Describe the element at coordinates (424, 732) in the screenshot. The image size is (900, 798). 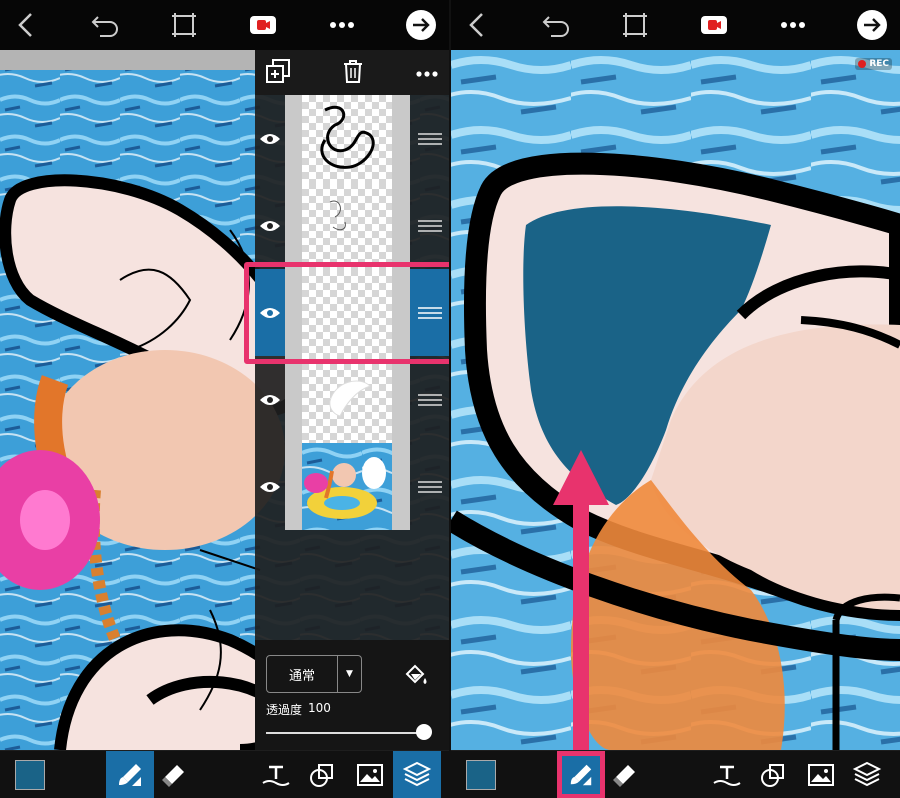
I see `opacity-slider-thumb` at that location.